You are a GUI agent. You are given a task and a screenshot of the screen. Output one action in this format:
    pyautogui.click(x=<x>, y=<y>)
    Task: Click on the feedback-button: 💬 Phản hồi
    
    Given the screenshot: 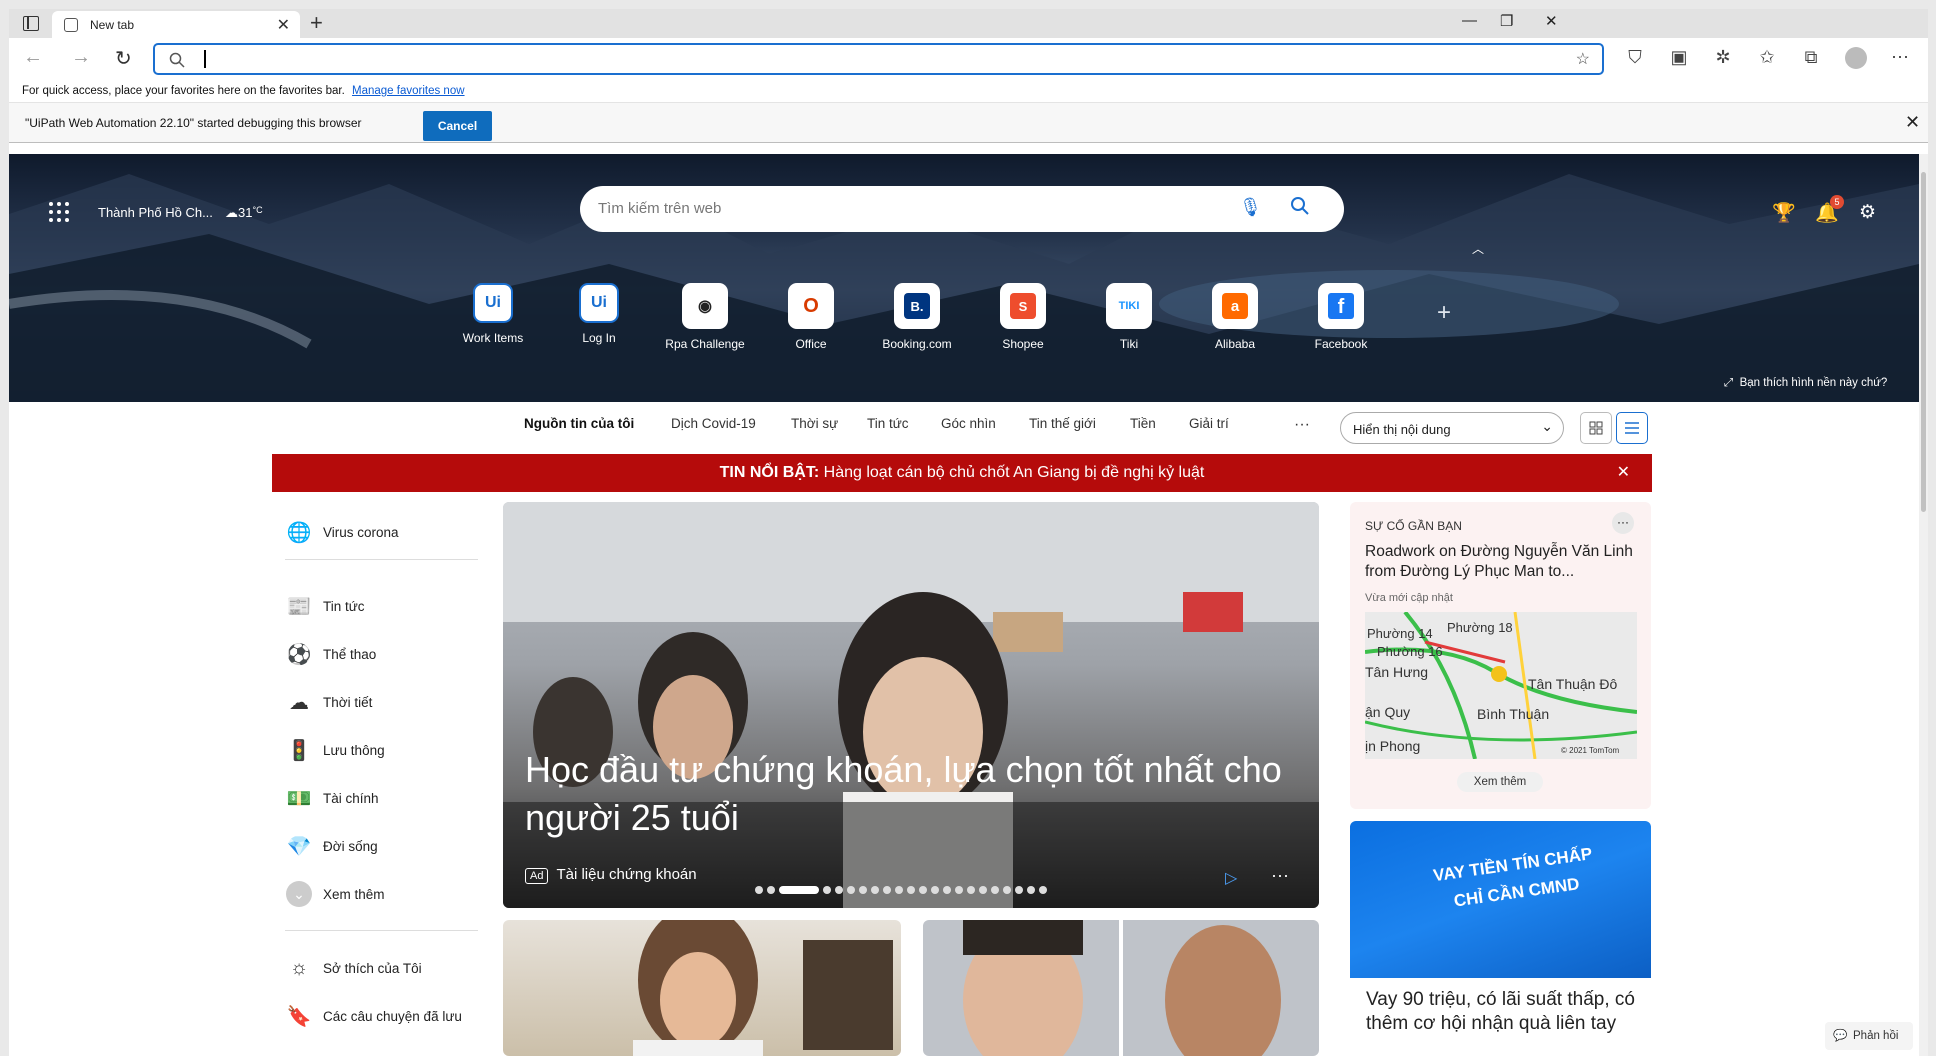 What is the action you would take?
    pyautogui.click(x=1869, y=1036)
    